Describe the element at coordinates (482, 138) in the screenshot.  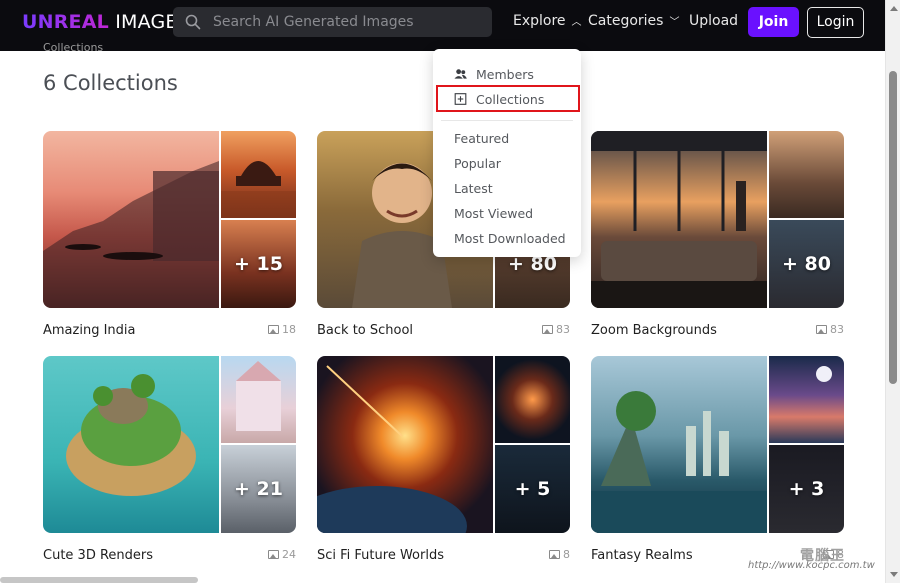
I see `menu-item-featured-label: Featured` at that location.